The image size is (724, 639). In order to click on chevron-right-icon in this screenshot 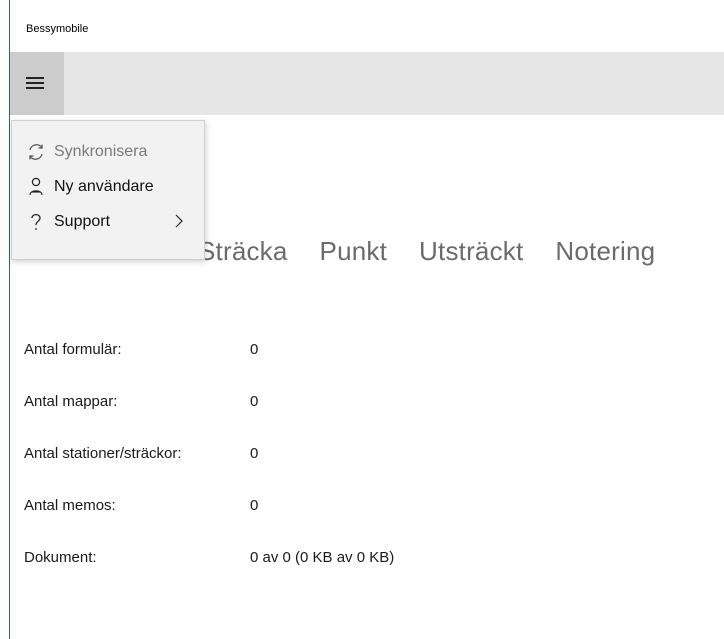, I will do `click(179, 221)`.